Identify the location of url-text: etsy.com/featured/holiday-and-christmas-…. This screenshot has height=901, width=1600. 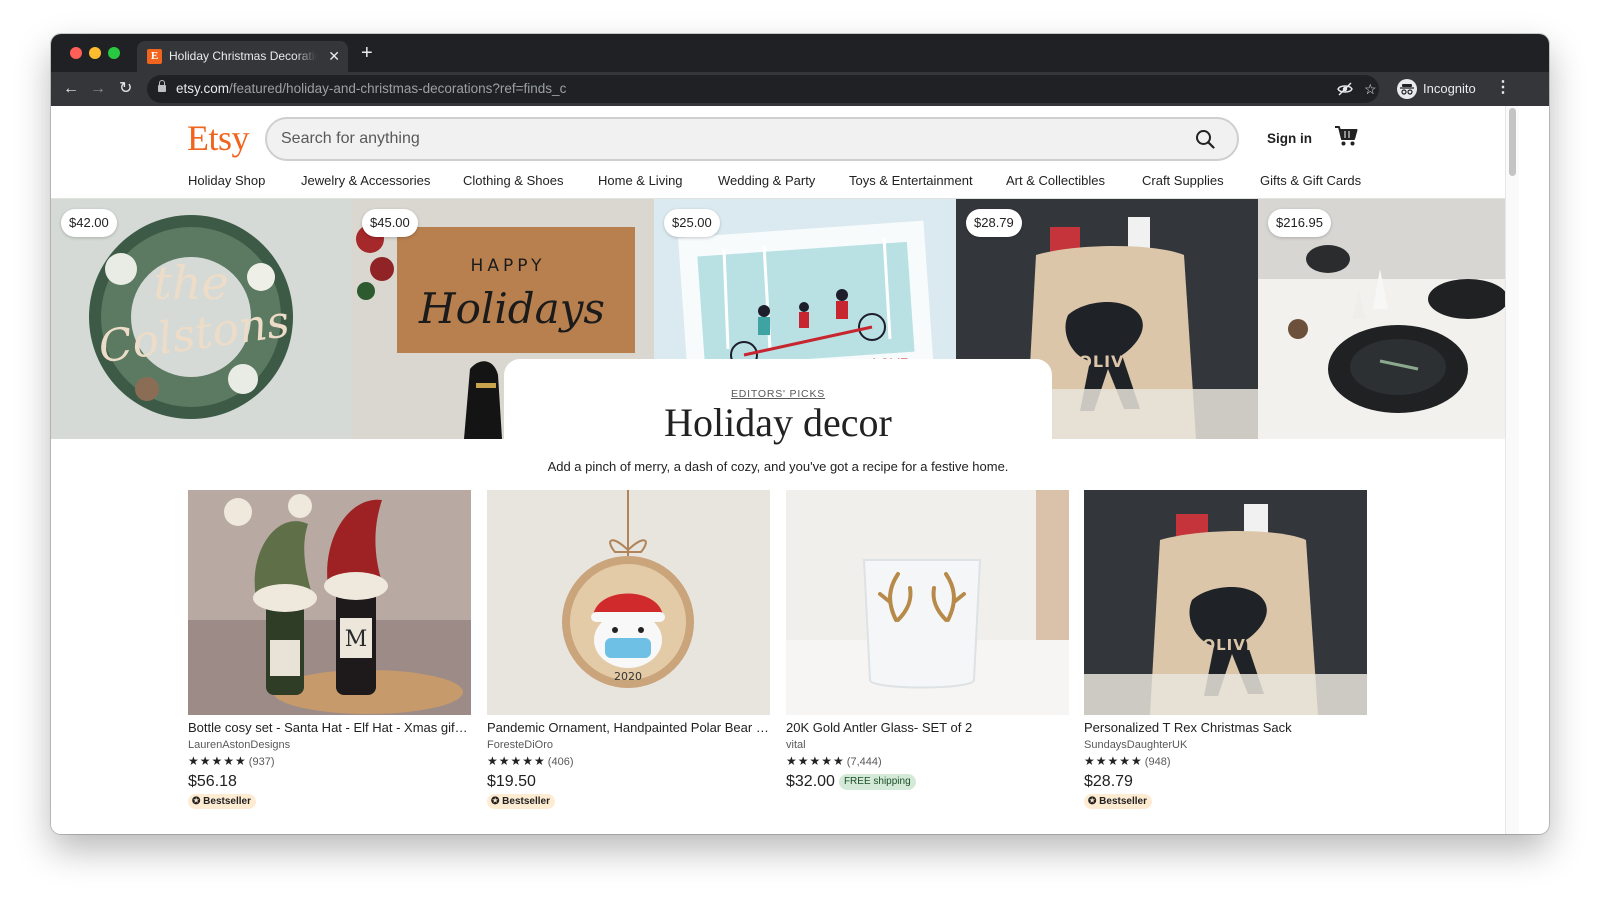
(371, 89).